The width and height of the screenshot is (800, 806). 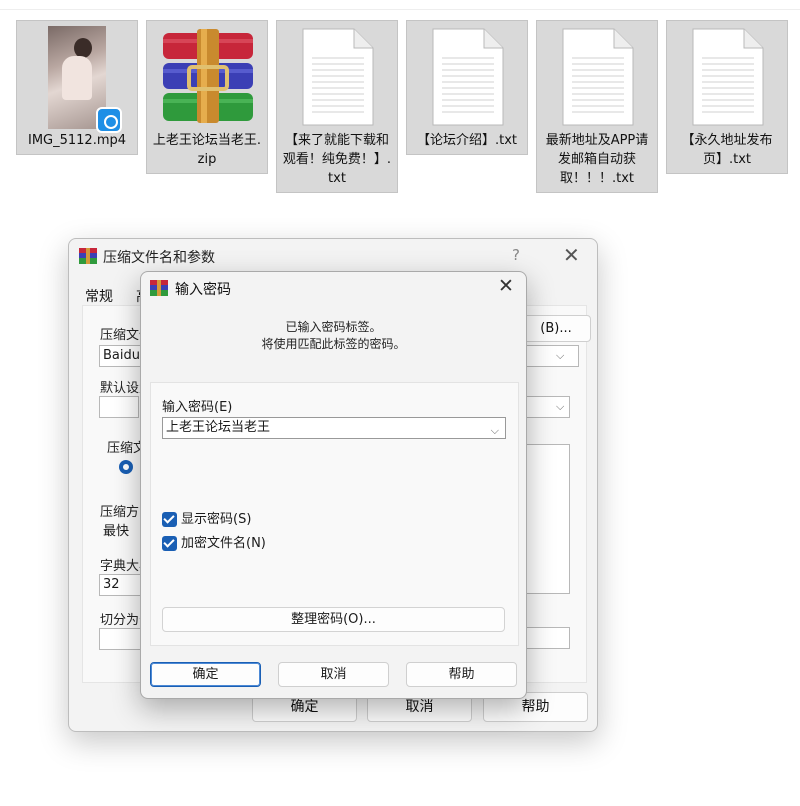 What do you see at coordinates (120, 639) in the screenshot?
I see `split-volumes-field` at bounding box center [120, 639].